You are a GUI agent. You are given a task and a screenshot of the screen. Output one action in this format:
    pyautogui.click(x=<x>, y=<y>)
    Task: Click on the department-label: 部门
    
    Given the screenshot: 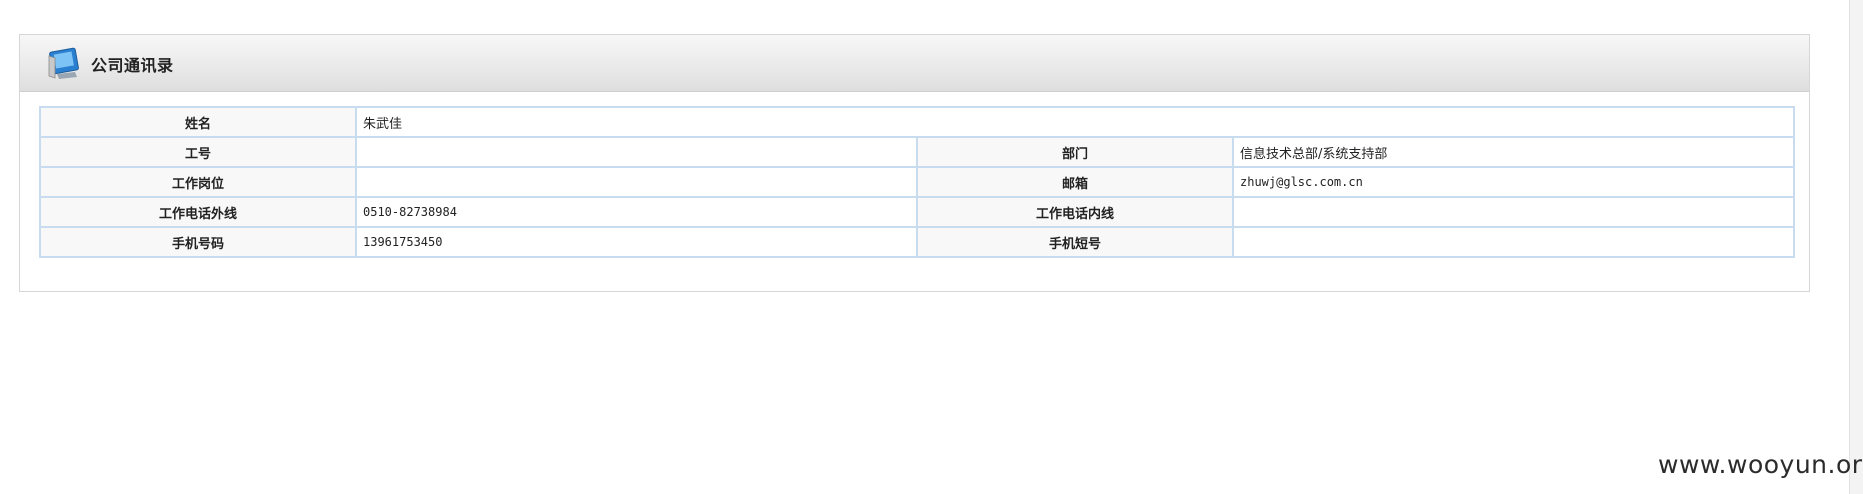 What is the action you would take?
    pyautogui.click(x=1075, y=152)
    